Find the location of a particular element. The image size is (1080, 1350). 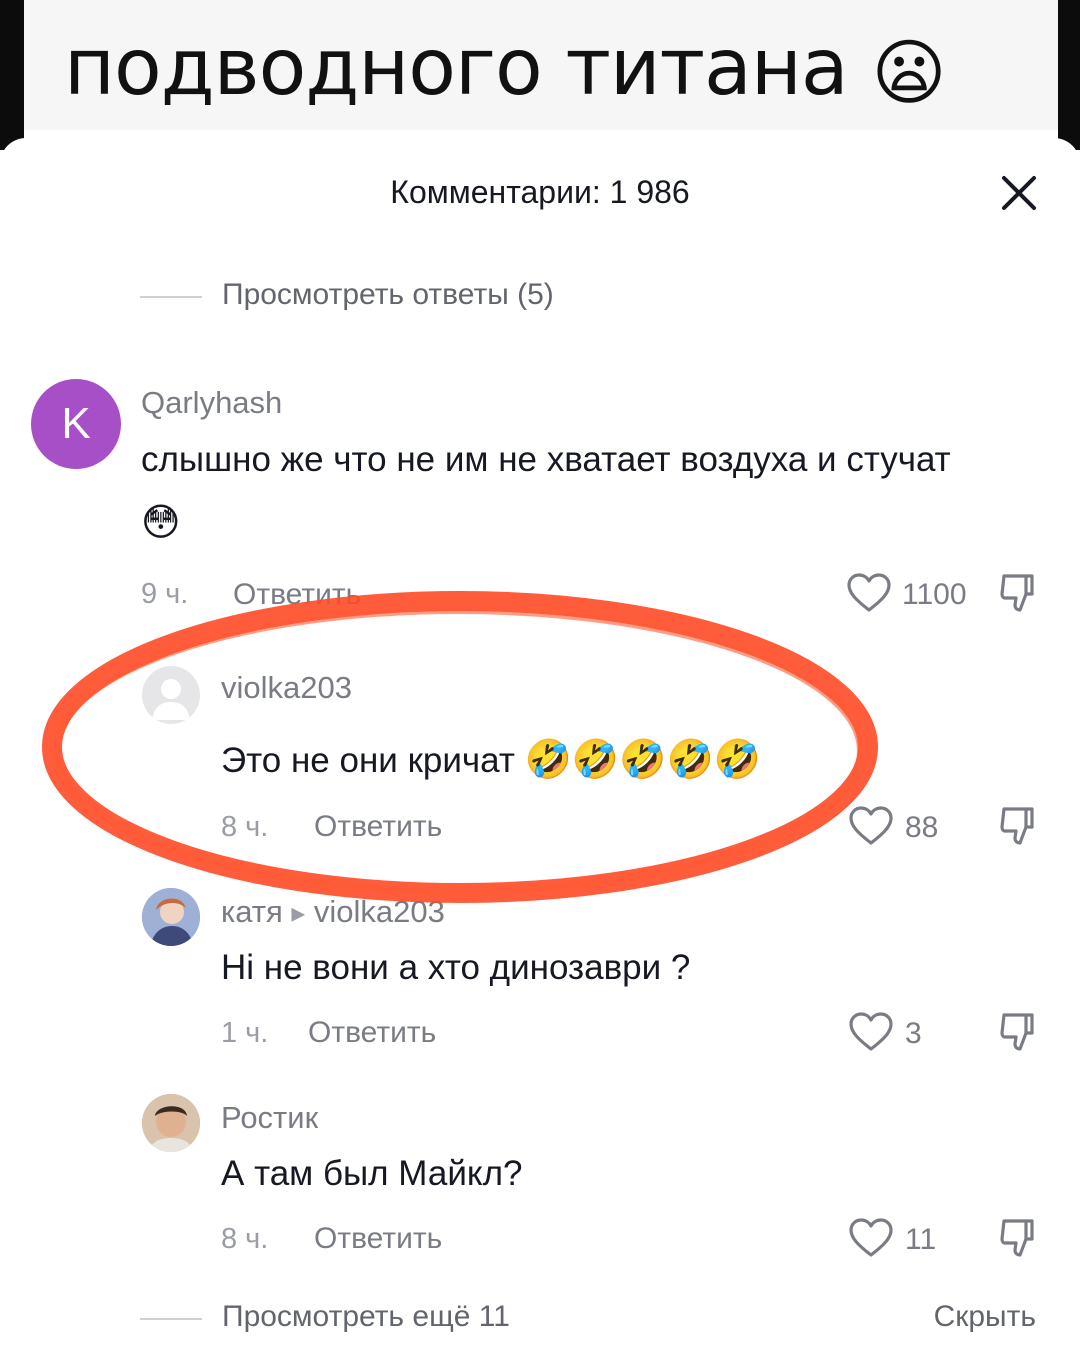

rolling-laughing-emoji: 🤣🤣🤣🤣🤣 is located at coordinates (643, 760).